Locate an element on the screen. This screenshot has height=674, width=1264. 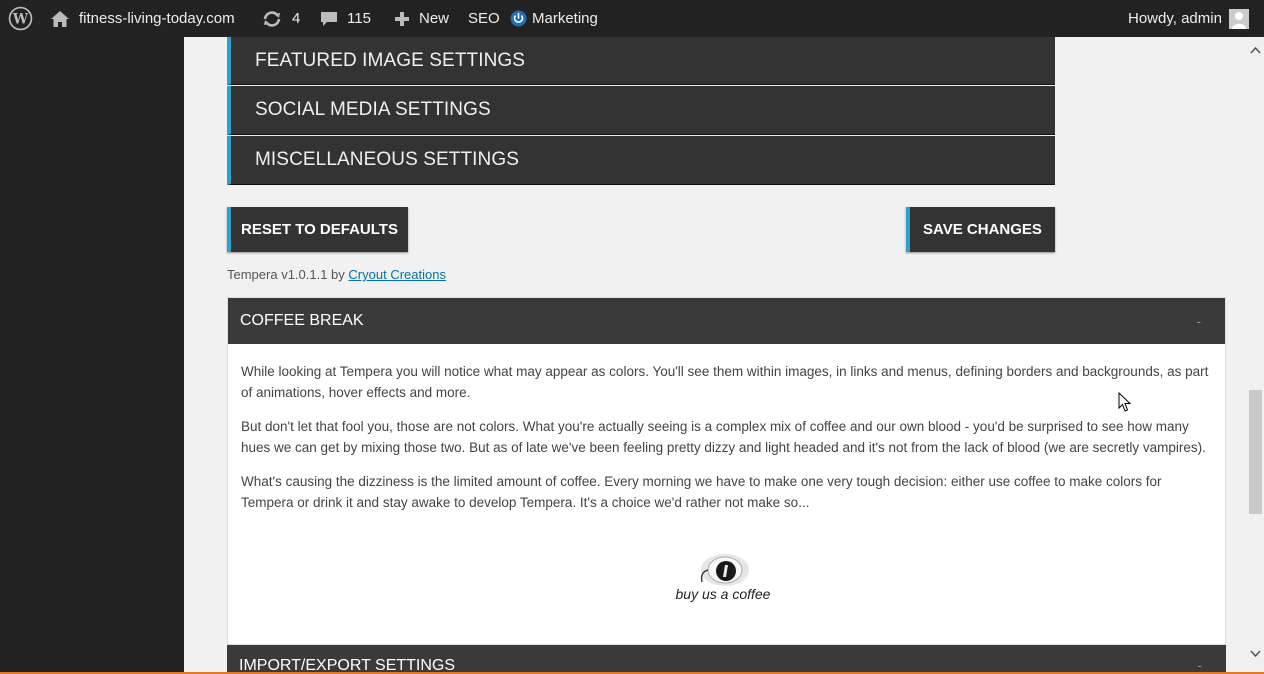
coffee-break-header: COFFEE BREAK - is located at coordinates (726, 321).